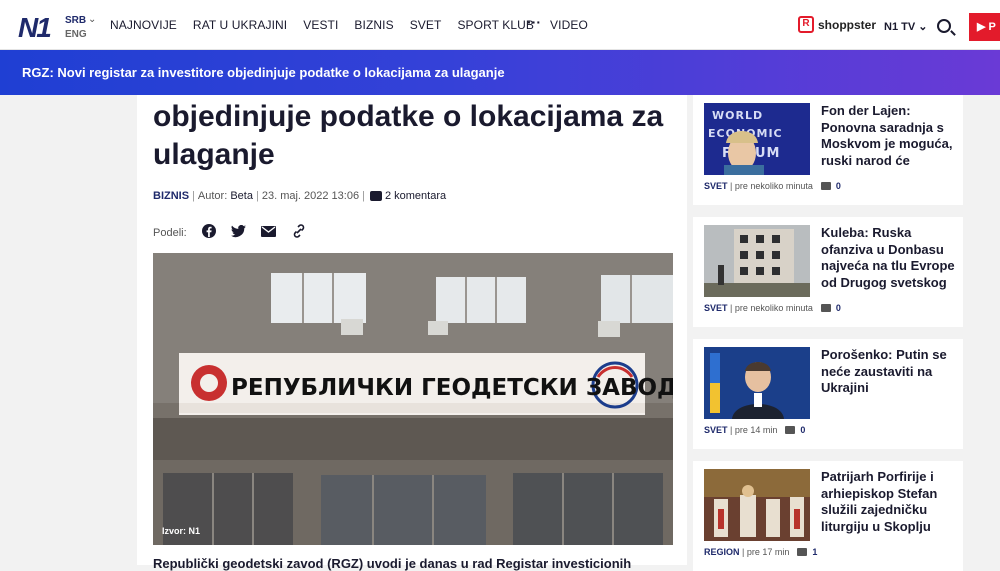 The image size is (1000, 571). Describe the element at coordinates (299, 232) in the screenshot. I see `copy-link-icon` at that location.